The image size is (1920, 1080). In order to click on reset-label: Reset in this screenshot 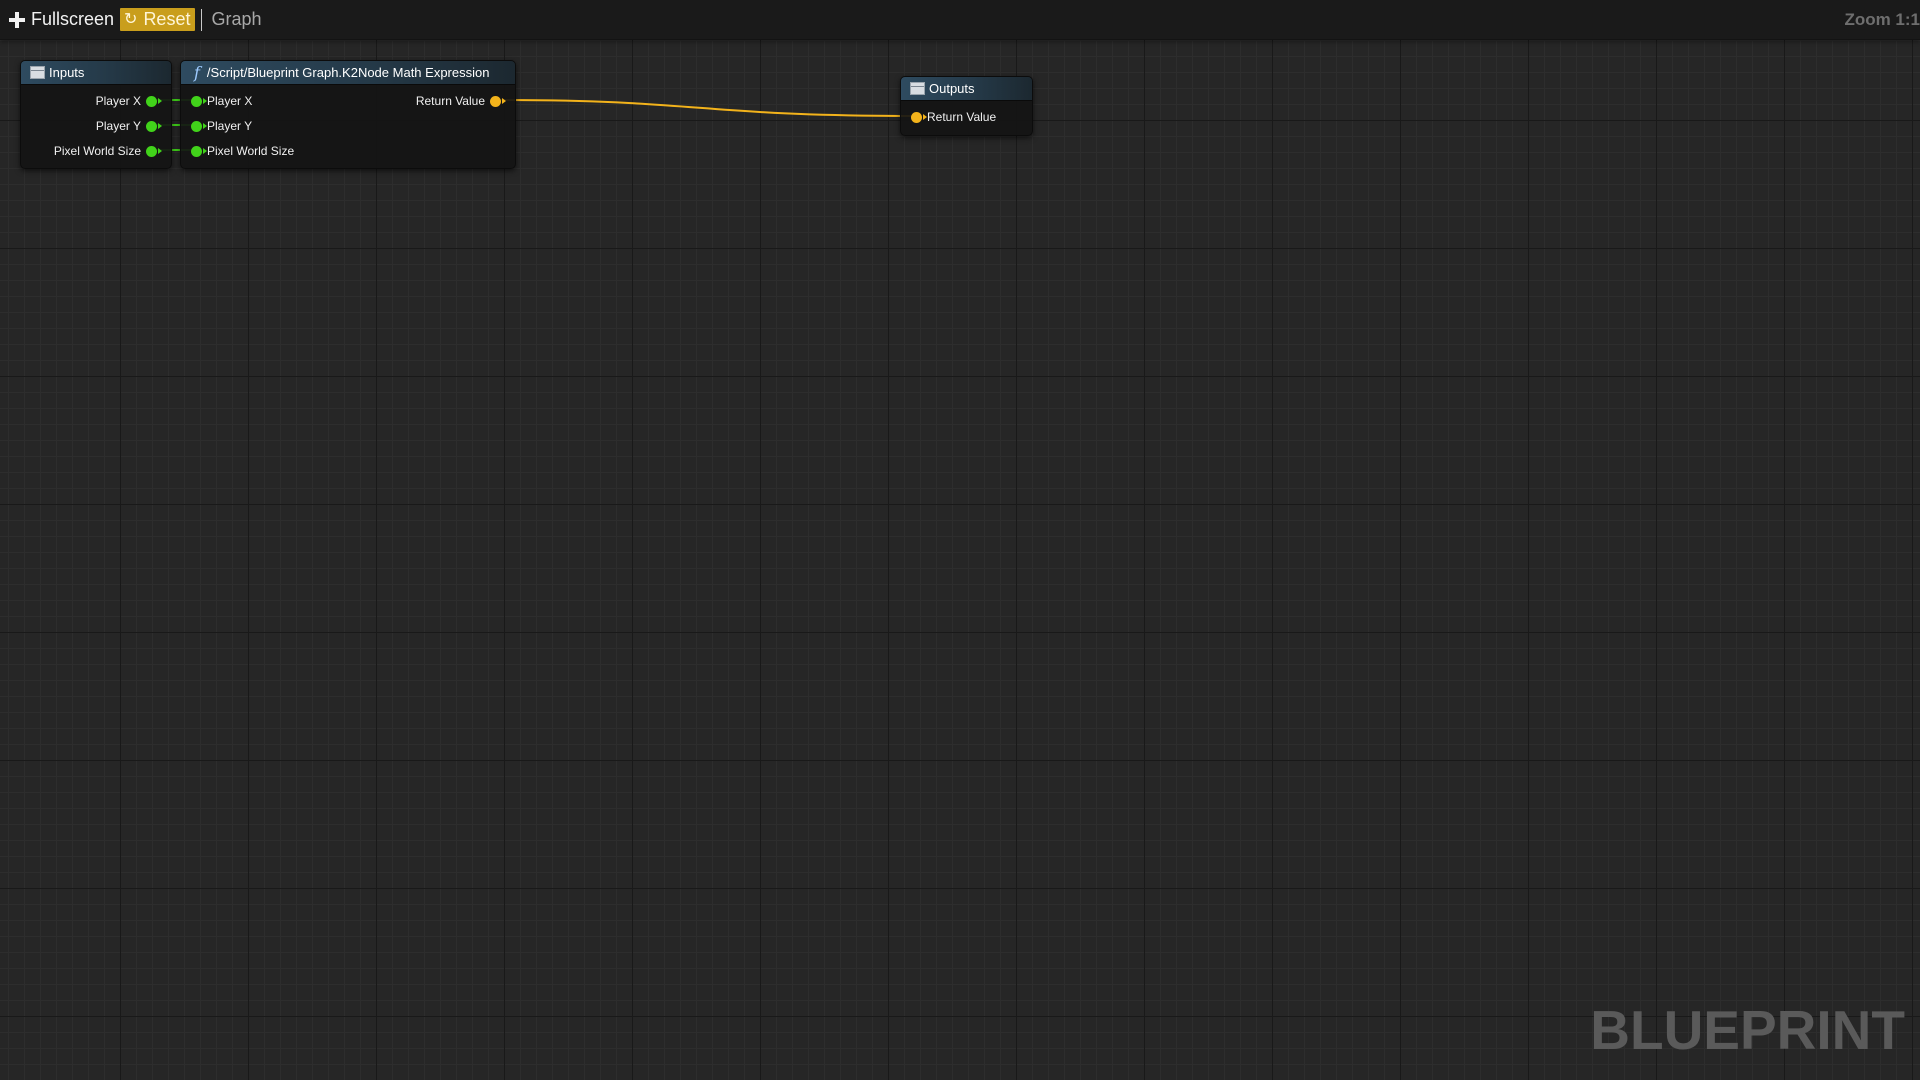, I will do `click(167, 19)`.